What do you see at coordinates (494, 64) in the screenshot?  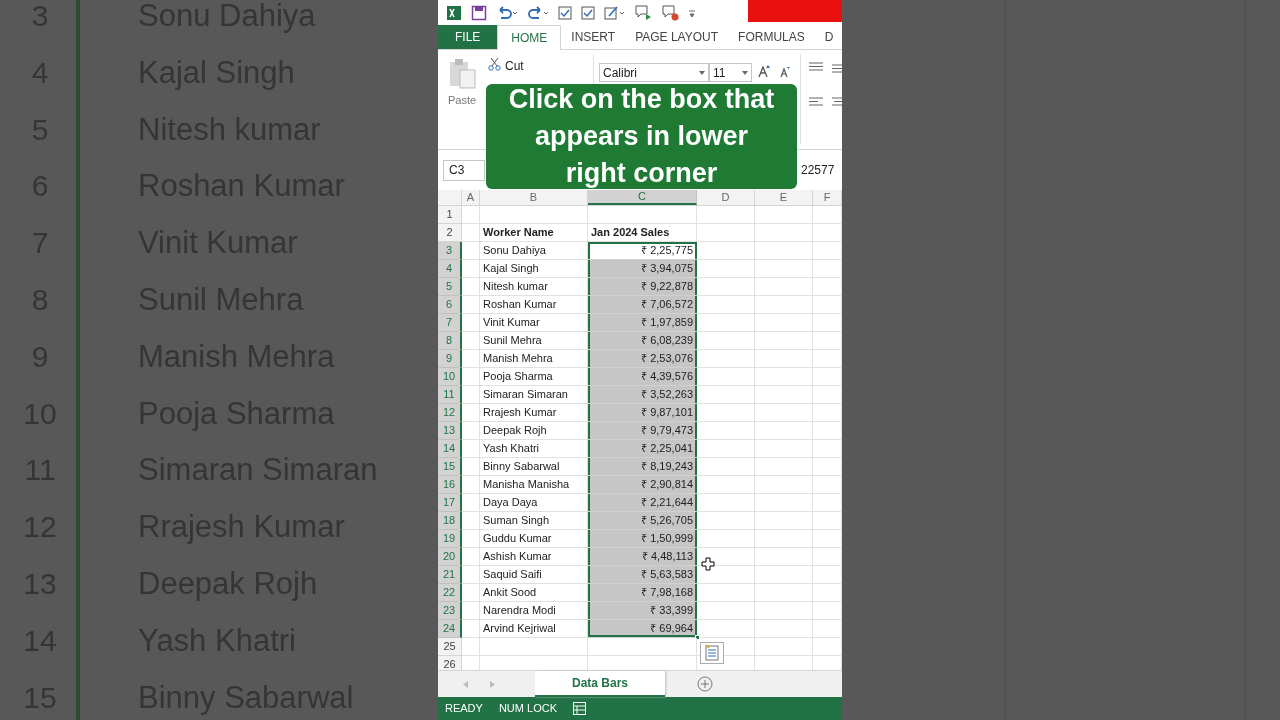 I see `scissors-icon` at bounding box center [494, 64].